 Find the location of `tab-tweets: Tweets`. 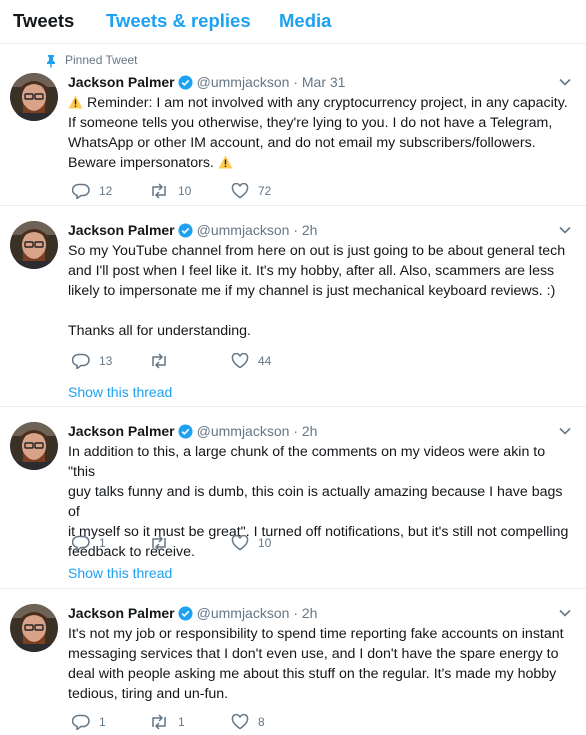

tab-tweets: Tweets is located at coordinates (43, 21).